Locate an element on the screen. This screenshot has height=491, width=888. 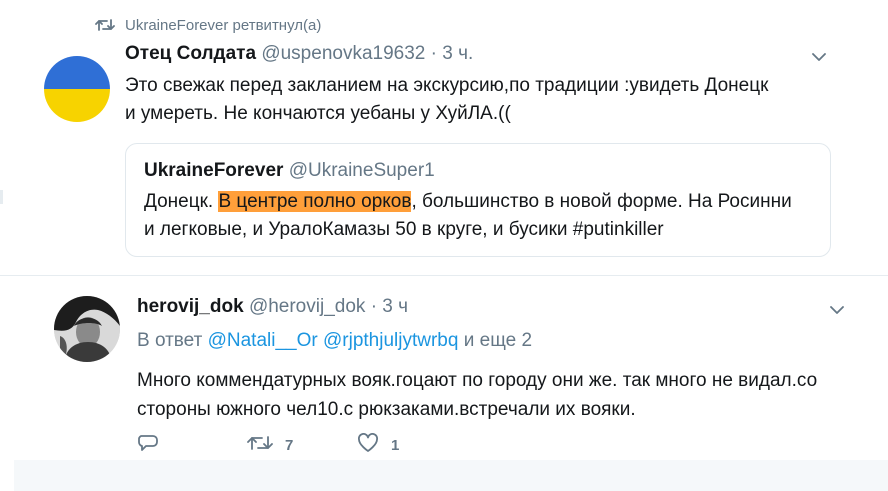
author-name: herovij_dok is located at coordinates (190, 306).